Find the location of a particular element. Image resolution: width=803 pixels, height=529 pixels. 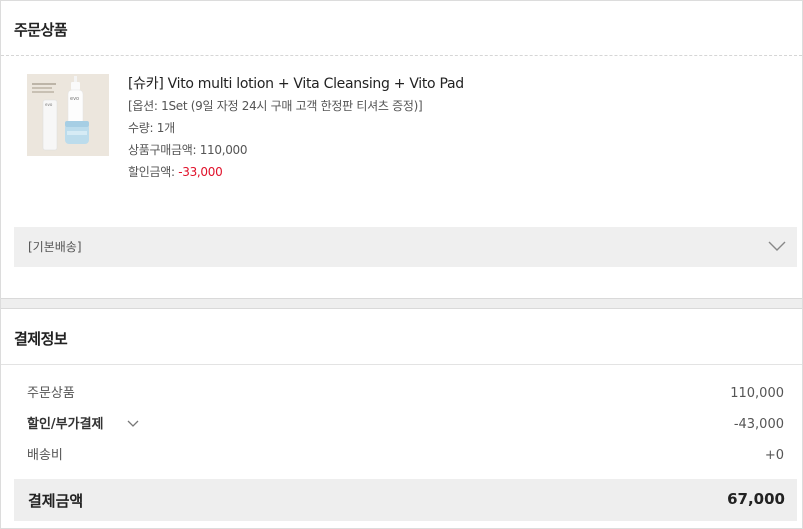

shipping-accordion: [기본배송] is located at coordinates (405, 247).